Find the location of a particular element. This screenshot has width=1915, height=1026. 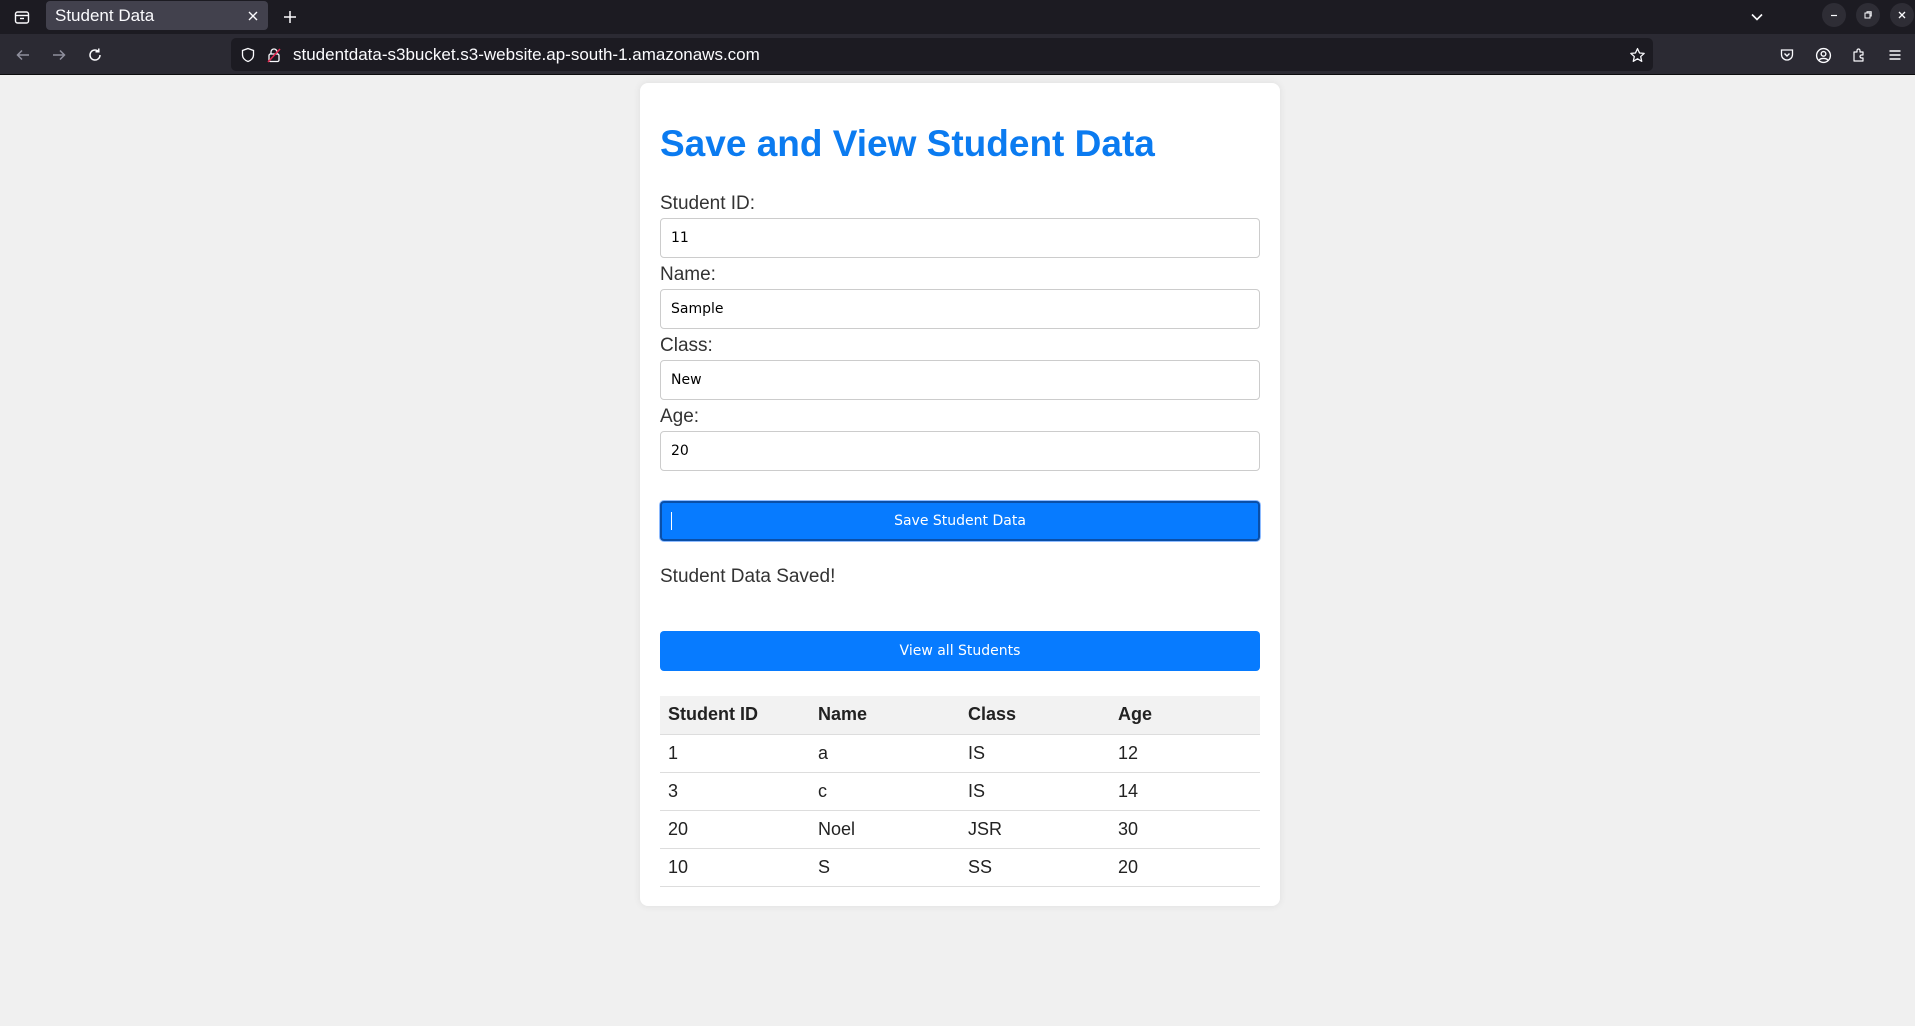

pocket-icon is located at coordinates (1787, 55).